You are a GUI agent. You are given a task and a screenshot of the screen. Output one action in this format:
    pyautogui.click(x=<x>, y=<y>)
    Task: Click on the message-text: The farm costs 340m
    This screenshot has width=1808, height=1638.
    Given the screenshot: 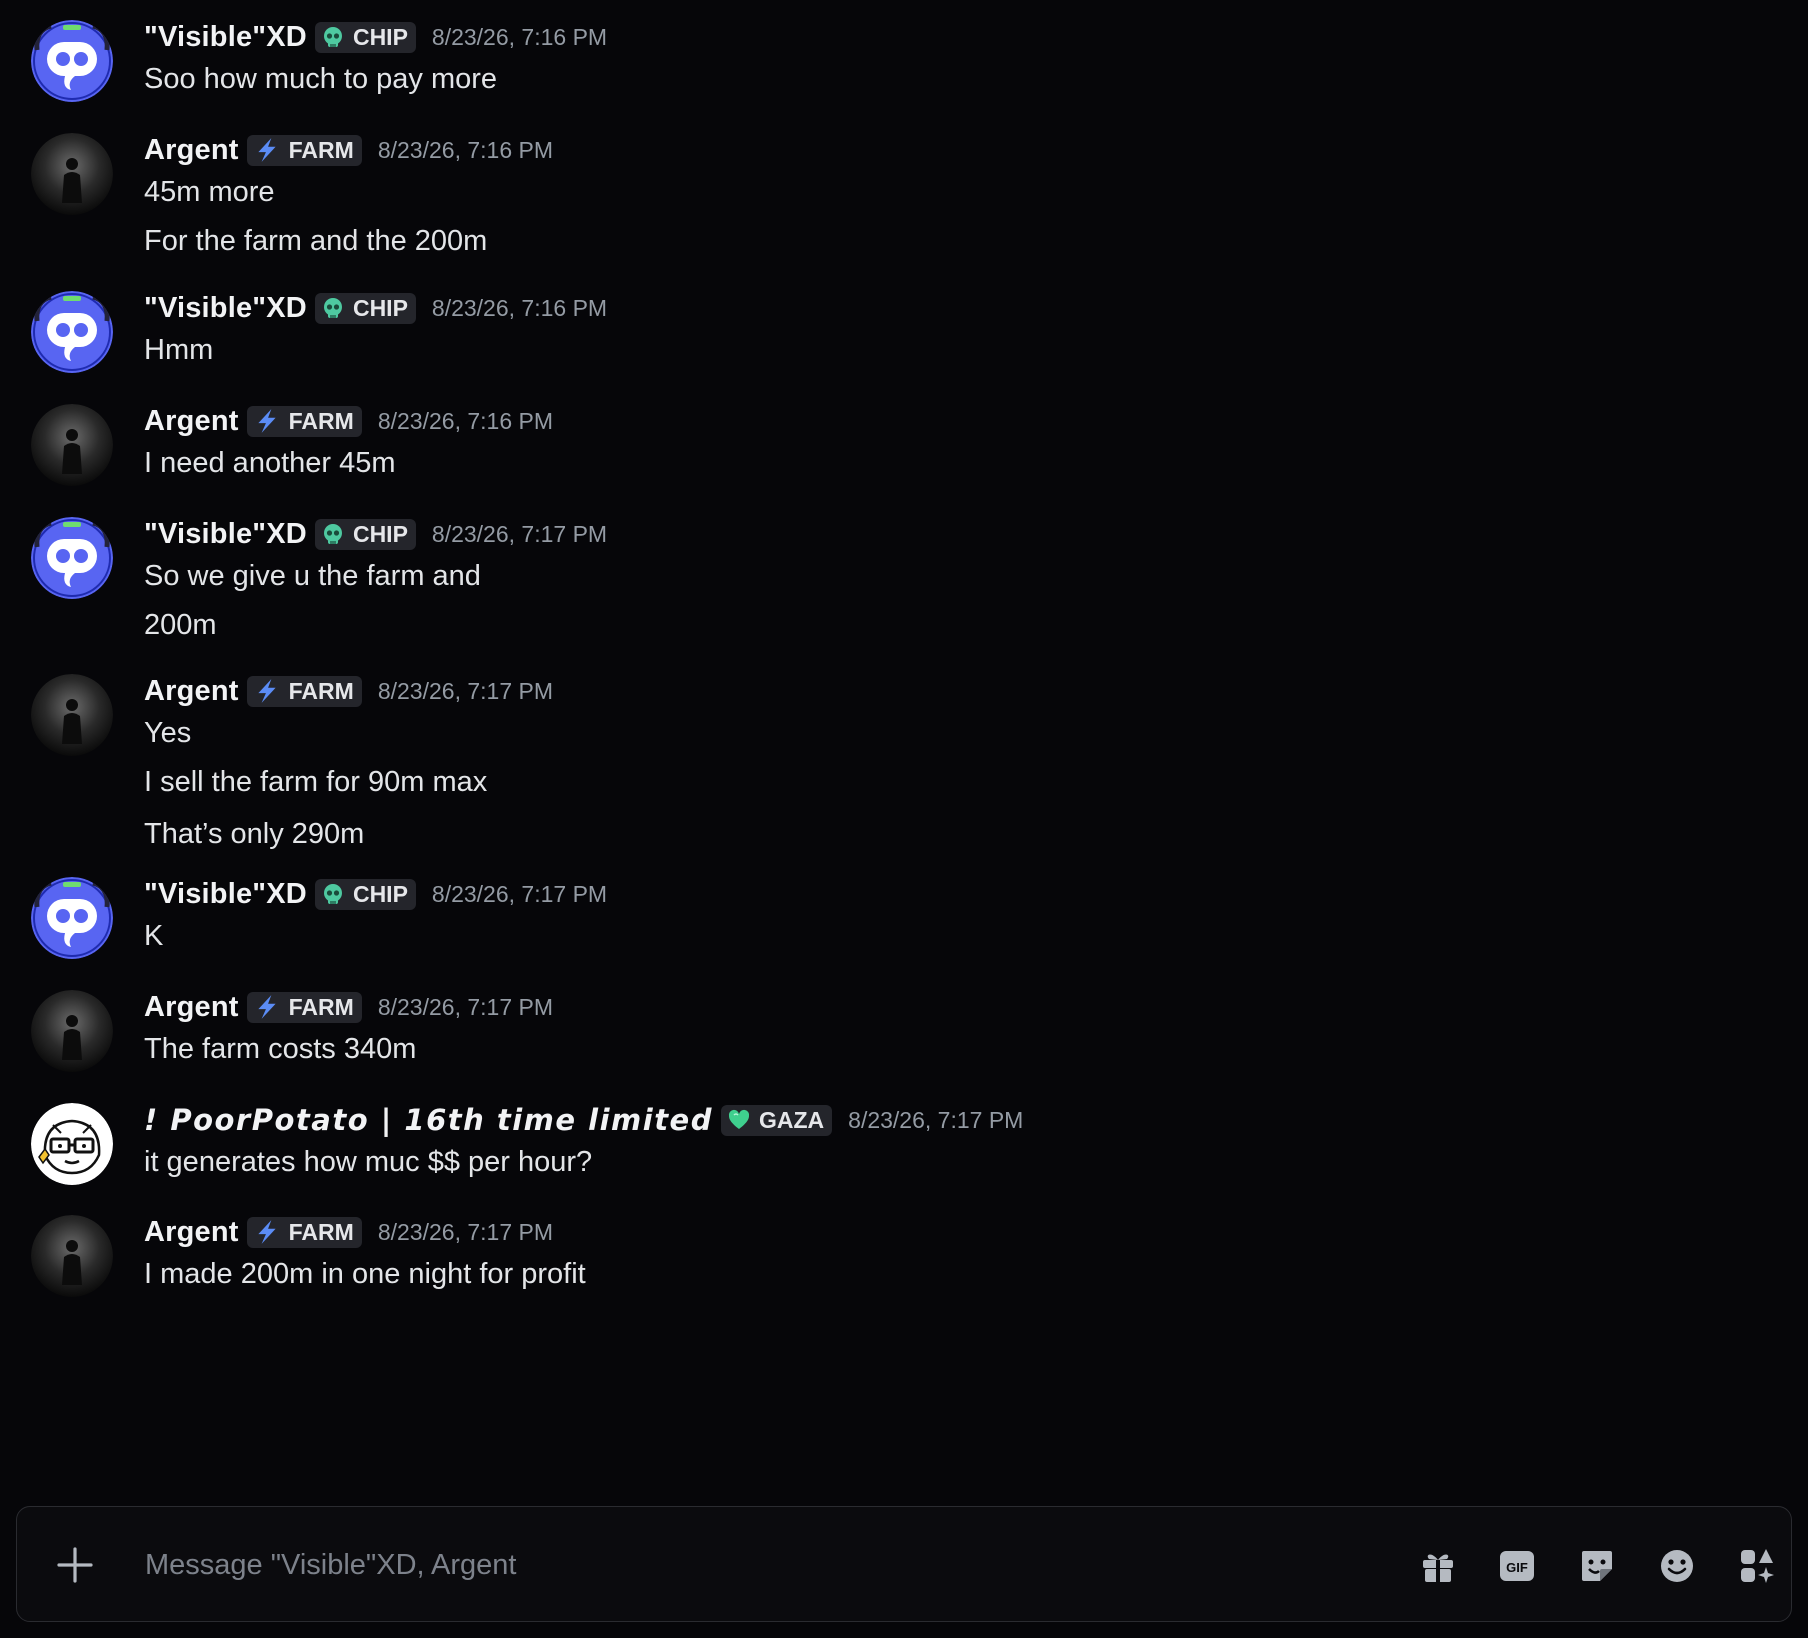 What is the action you would take?
    pyautogui.click(x=280, y=1049)
    